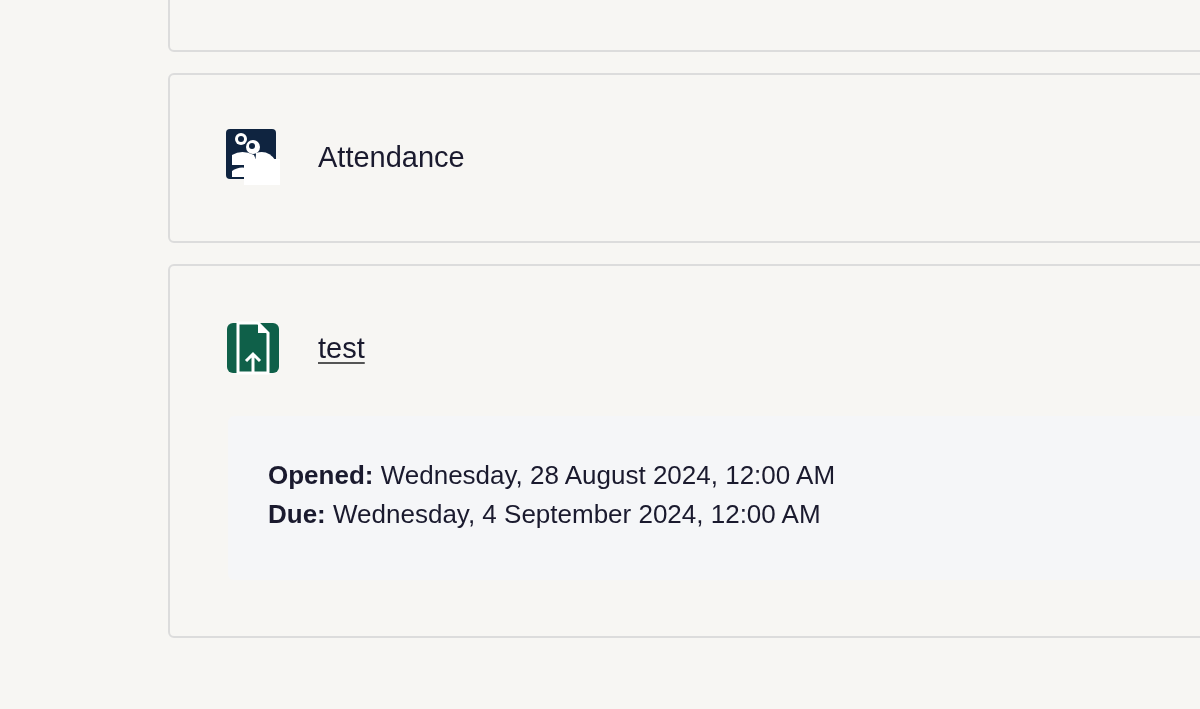 This screenshot has height=709, width=1200. What do you see at coordinates (341, 348) in the screenshot?
I see `activity-link: test` at bounding box center [341, 348].